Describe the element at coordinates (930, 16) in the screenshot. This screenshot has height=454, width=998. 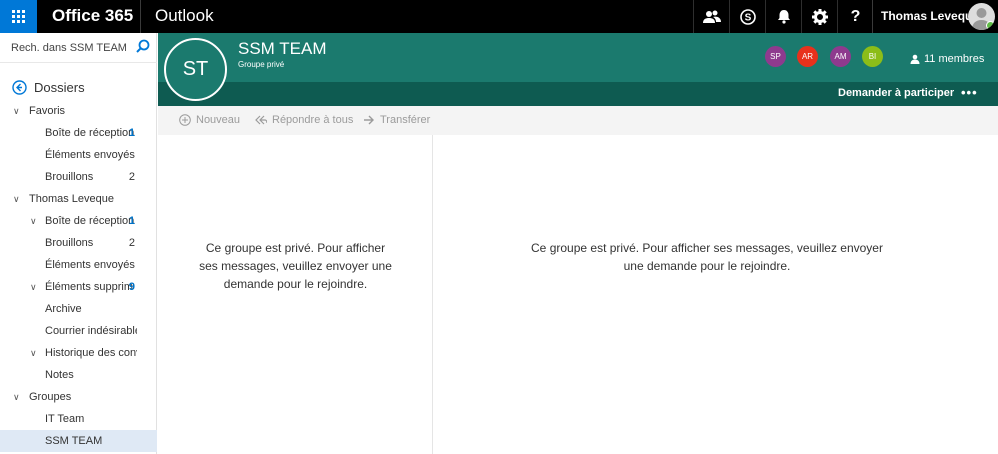
I see `user-name: Thomas Leveque` at that location.